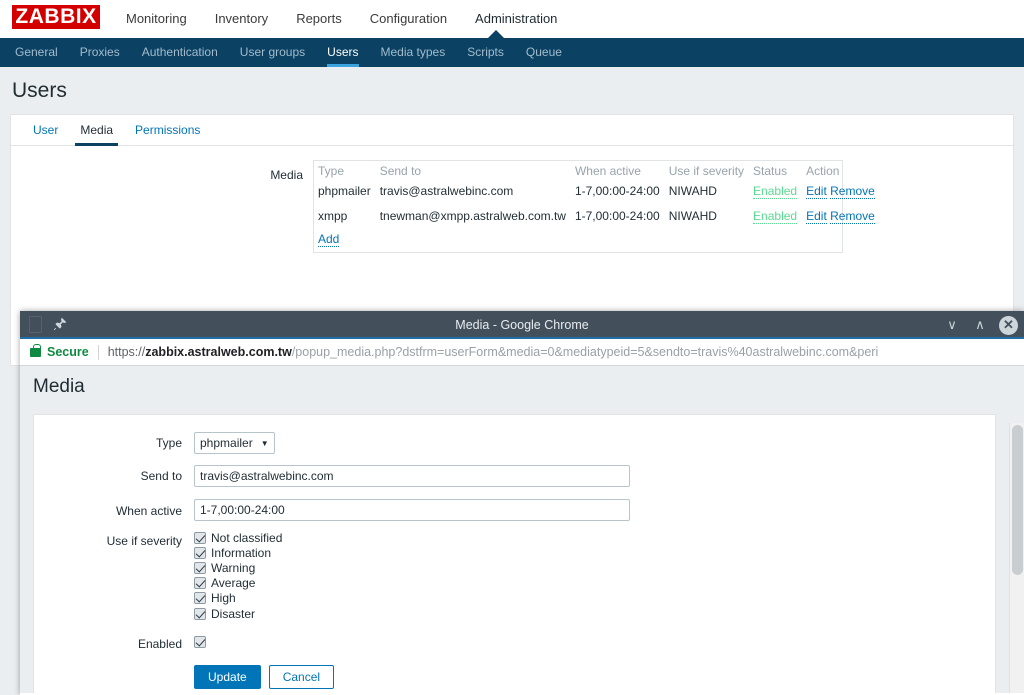  What do you see at coordinates (36, 52) in the screenshot?
I see `sub-menu-item-general: General` at bounding box center [36, 52].